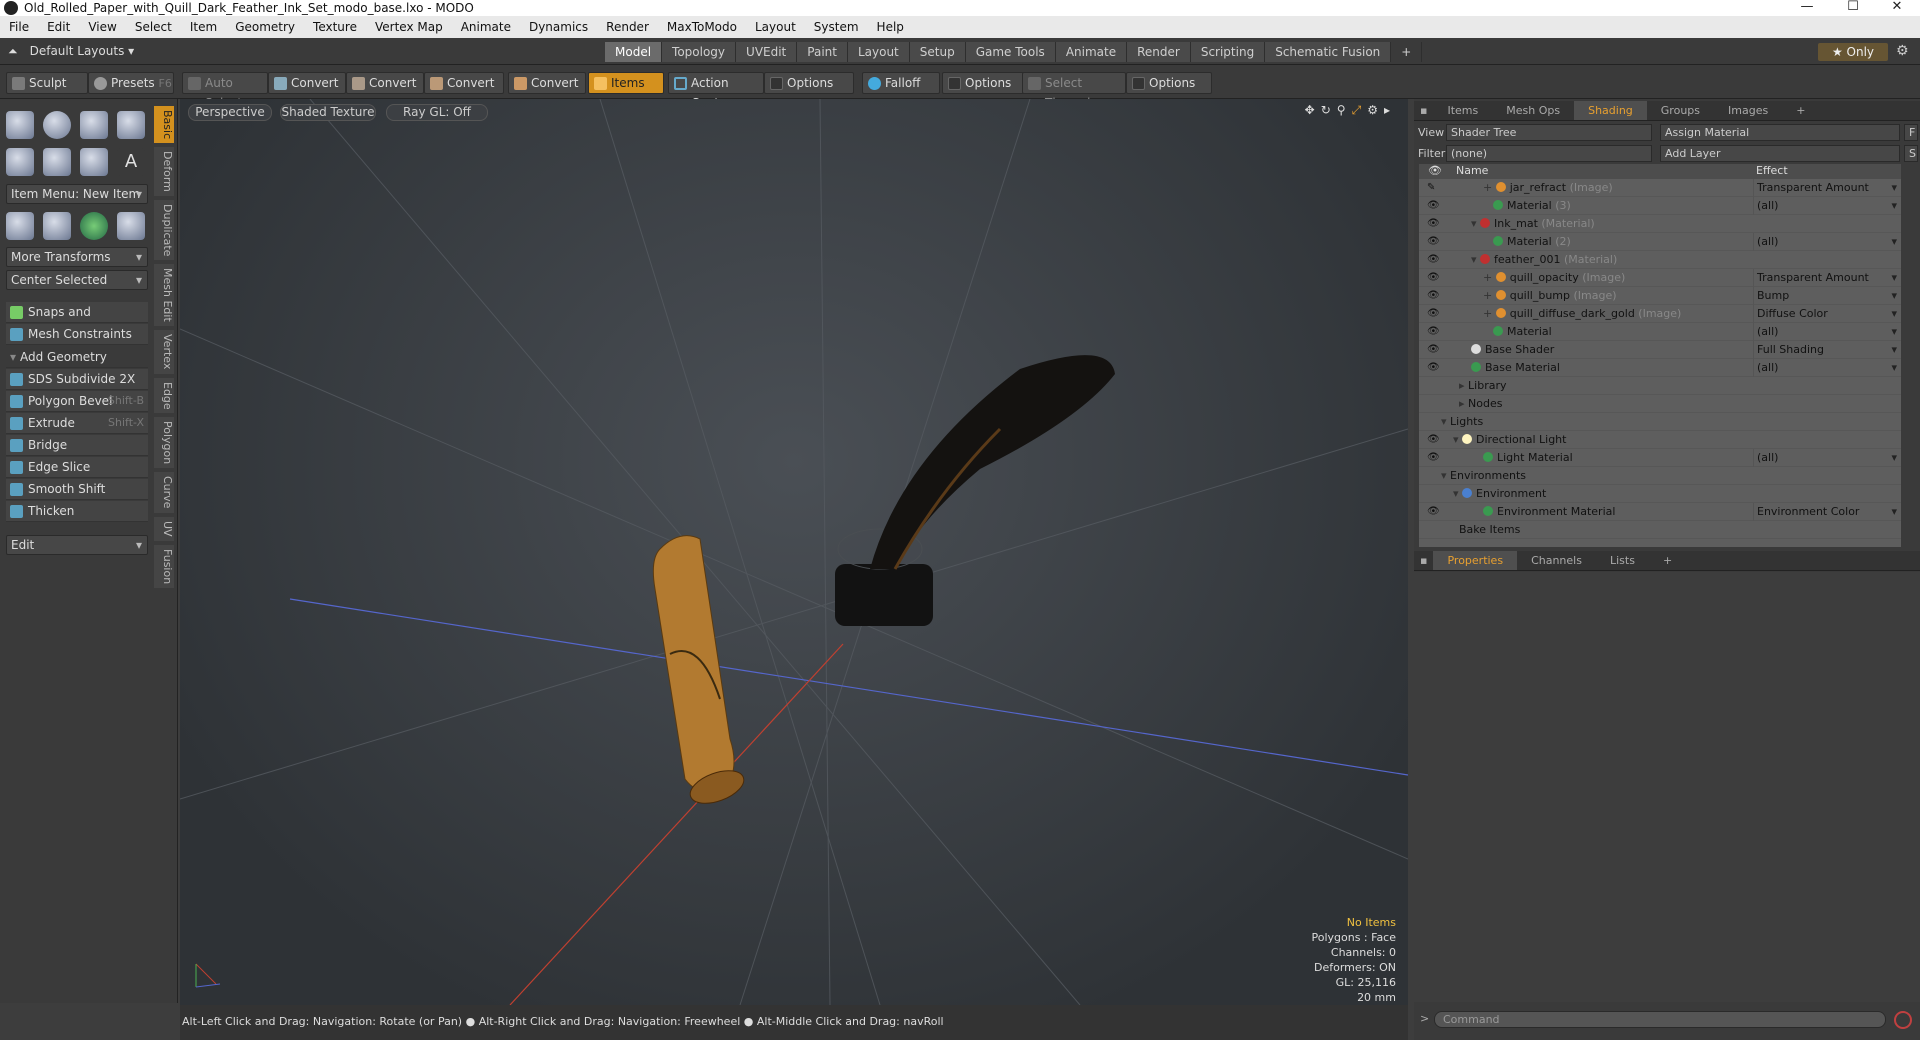 This screenshot has height=1040, width=1920. Describe the element at coordinates (1472, 170) in the screenshot. I see `name-column-header: Name` at that location.